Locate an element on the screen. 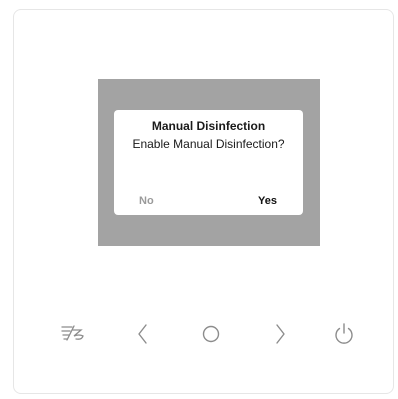  no-button: No is located at coordinates (146, 201).